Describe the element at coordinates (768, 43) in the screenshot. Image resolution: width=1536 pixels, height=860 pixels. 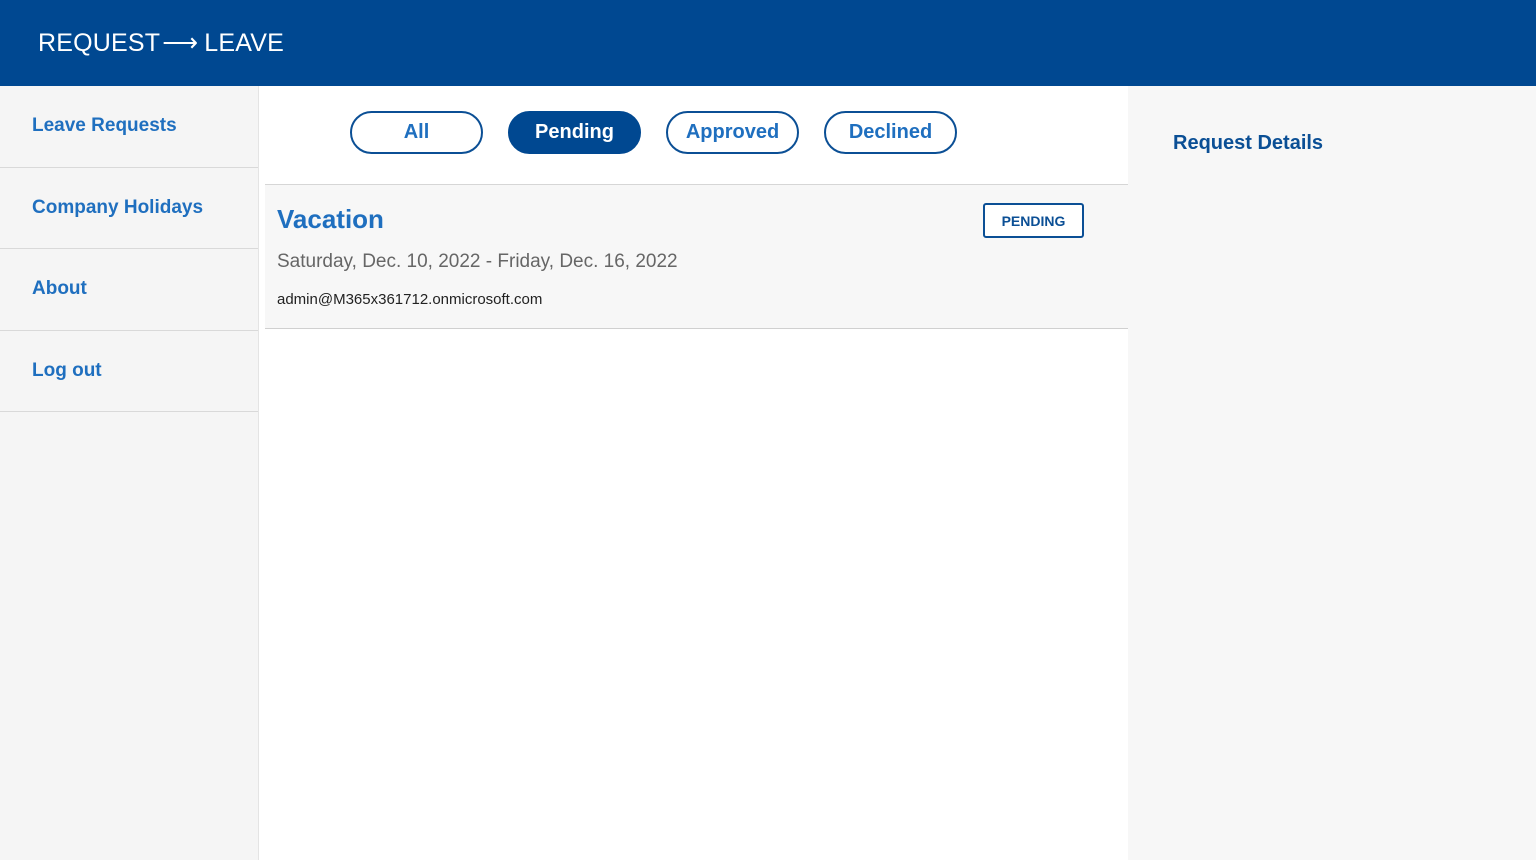
I see `app-header: REQUEST ⟶ LEAVE` at that location.